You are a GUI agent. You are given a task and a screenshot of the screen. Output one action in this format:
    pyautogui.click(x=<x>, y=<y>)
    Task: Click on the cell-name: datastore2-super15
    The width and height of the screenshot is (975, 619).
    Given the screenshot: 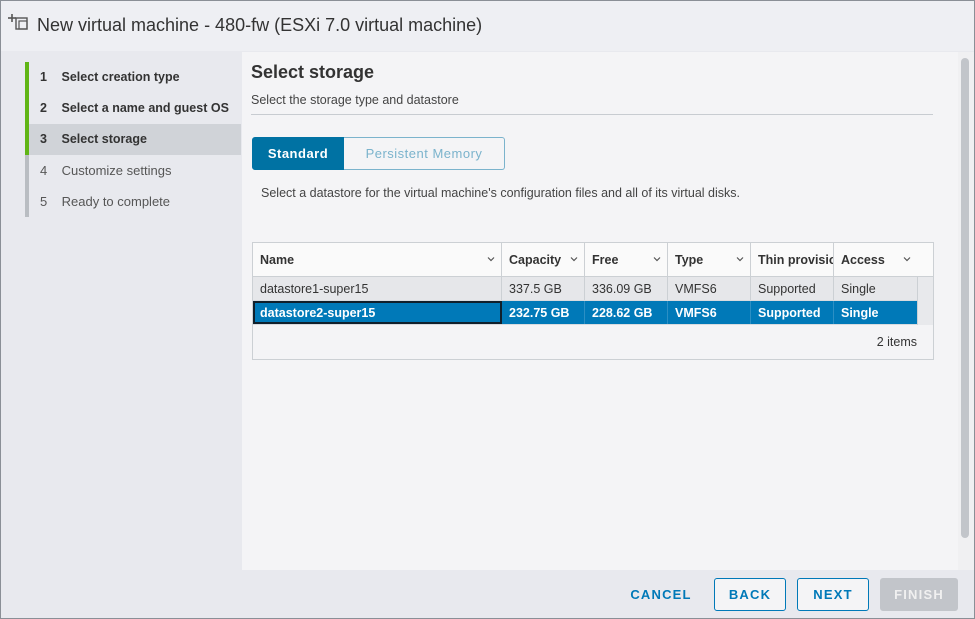 What is the action you would take?
    pyautogui.click(x=377, y=312)
    